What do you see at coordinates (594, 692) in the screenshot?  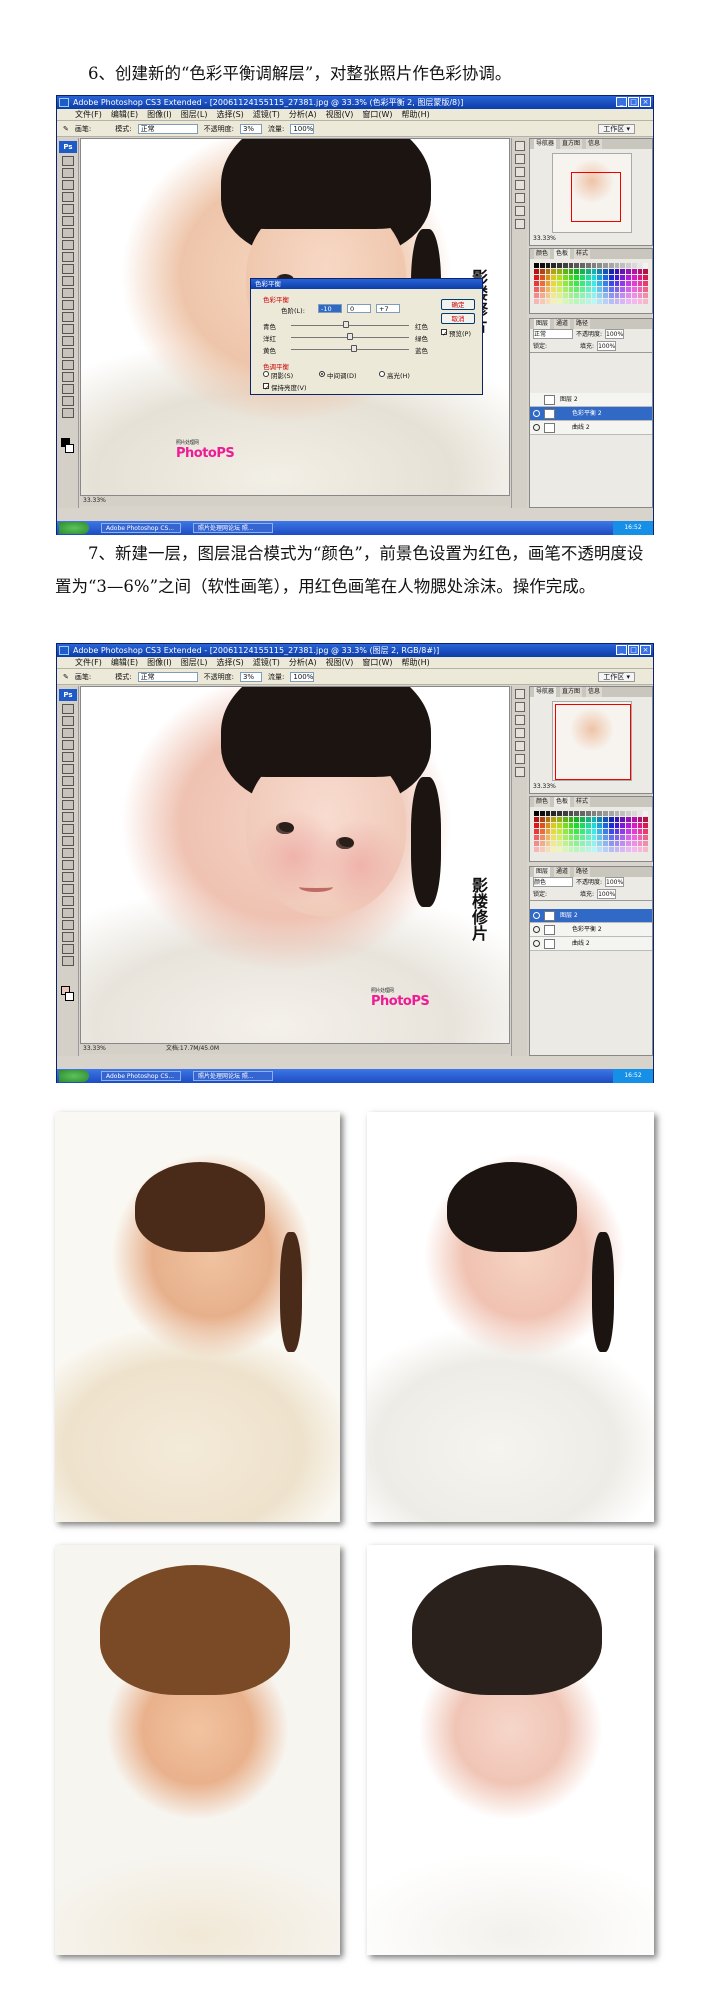 I see `tab-info: 信息` at bounding box center [594, 692].